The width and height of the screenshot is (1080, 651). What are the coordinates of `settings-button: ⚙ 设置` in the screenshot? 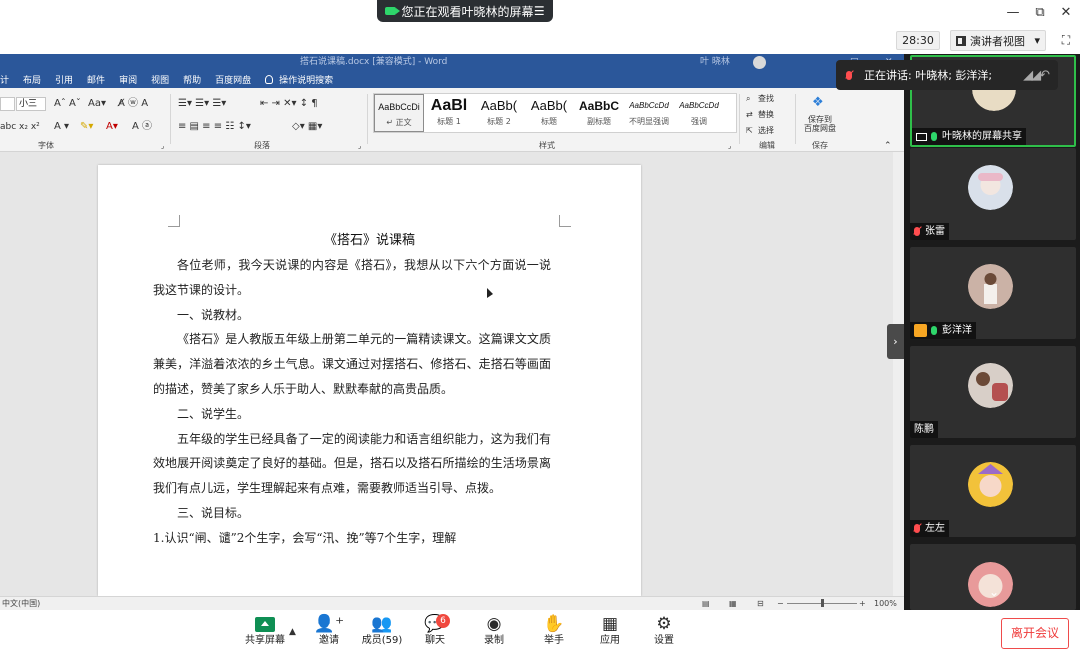 It's located at (664, 632).